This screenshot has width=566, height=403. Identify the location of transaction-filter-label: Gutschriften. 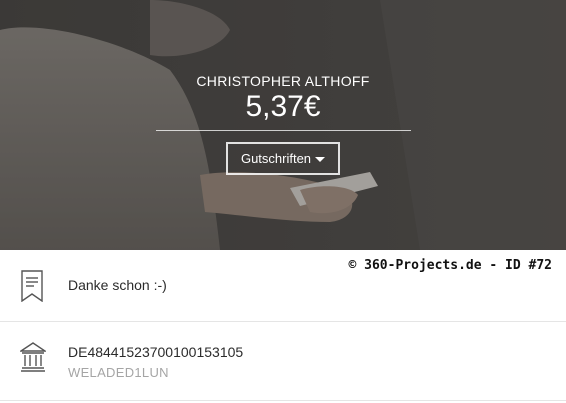
(276, 158).